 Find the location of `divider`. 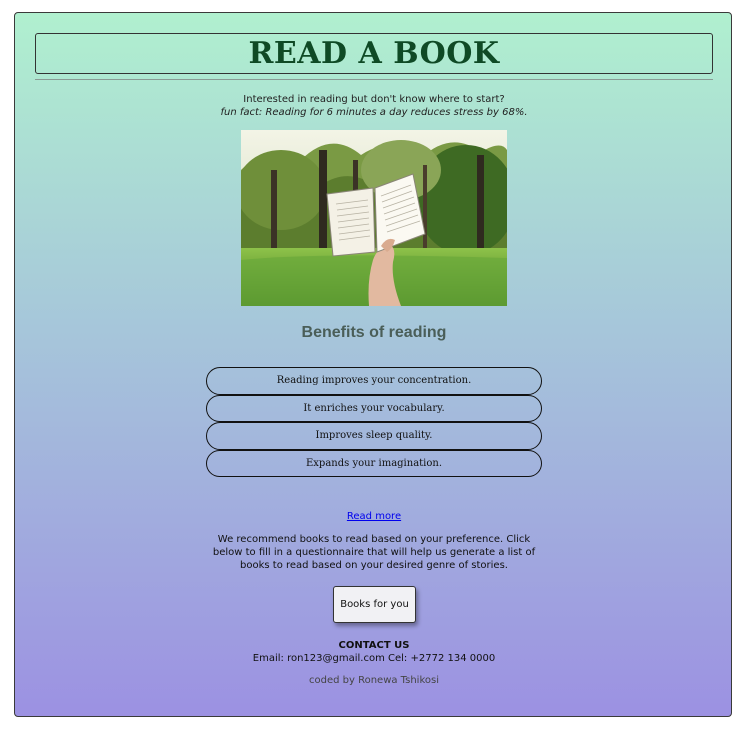

divider is located at coordinates (374, 79).